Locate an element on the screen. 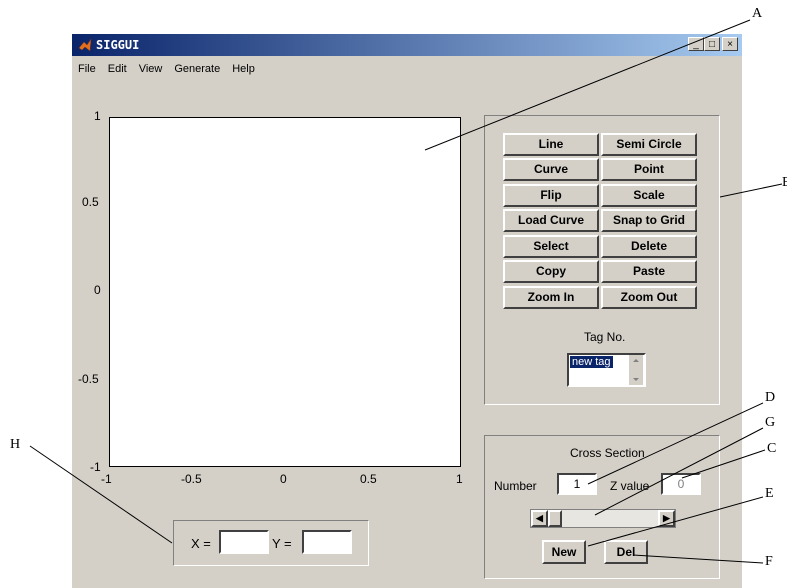  callout-c: C is located at coordinates (772, 448).